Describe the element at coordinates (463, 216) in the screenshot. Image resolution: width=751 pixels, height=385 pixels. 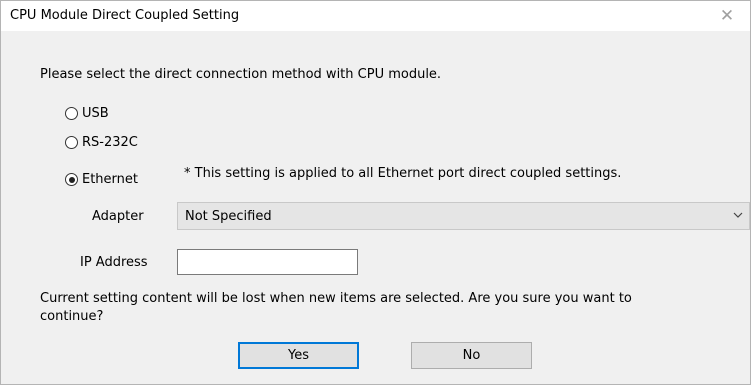
I see `adapter-select: Not Specified` at that location.